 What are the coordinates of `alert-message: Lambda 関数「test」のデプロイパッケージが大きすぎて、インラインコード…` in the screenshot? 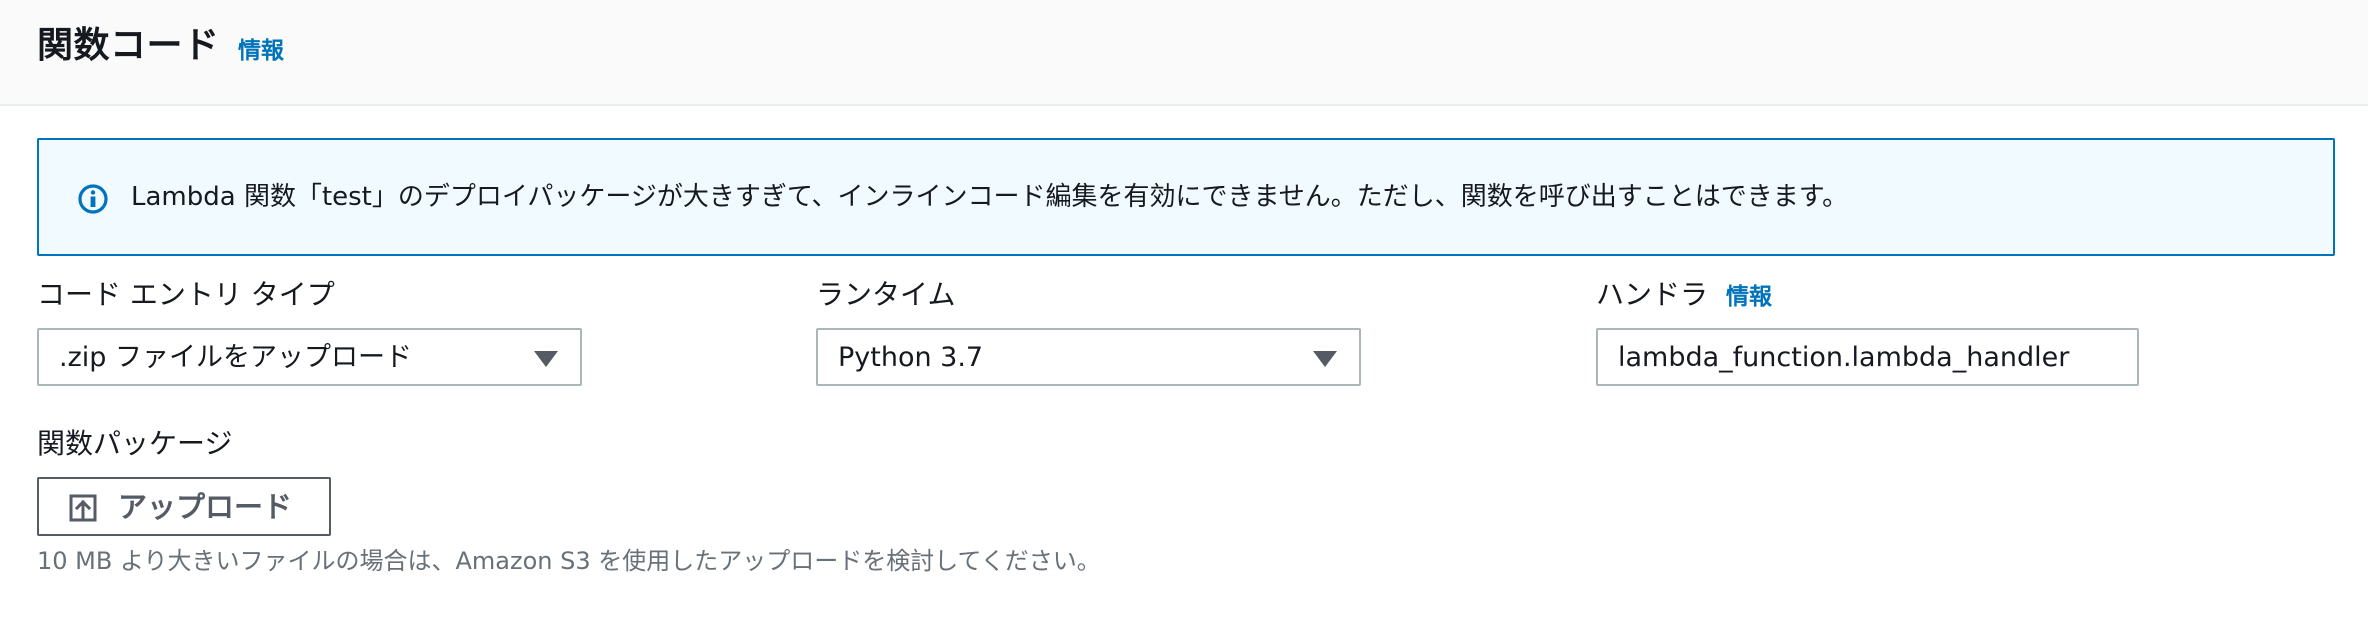 It's located at (990, 197).